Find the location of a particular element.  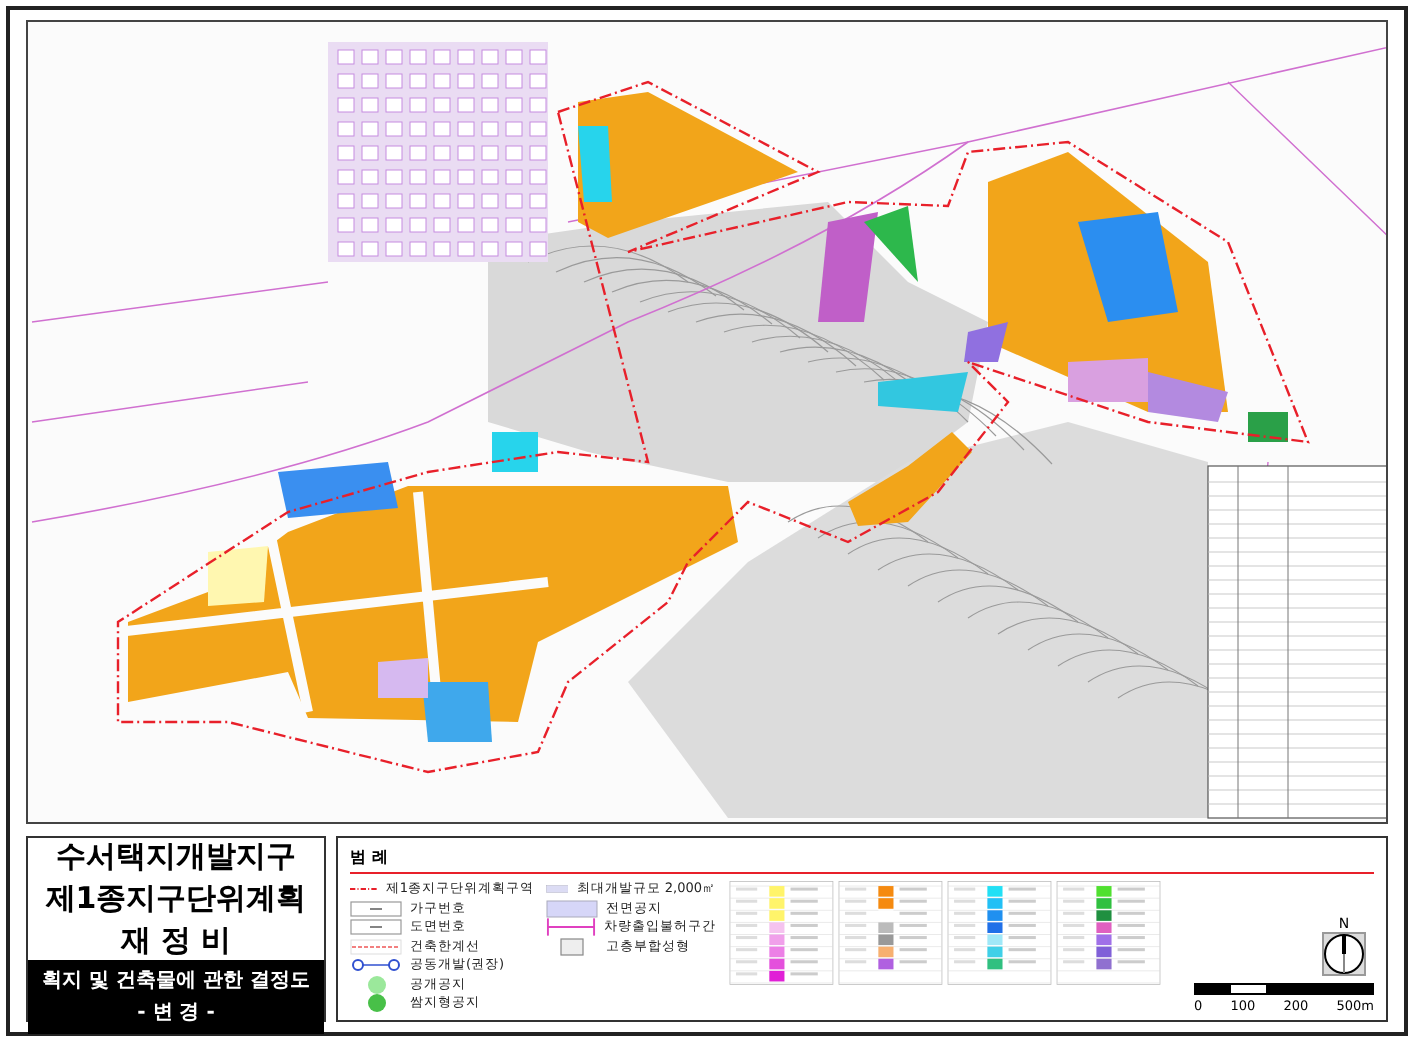

legend-title: 범 례 is located at coordinates (862, 860).